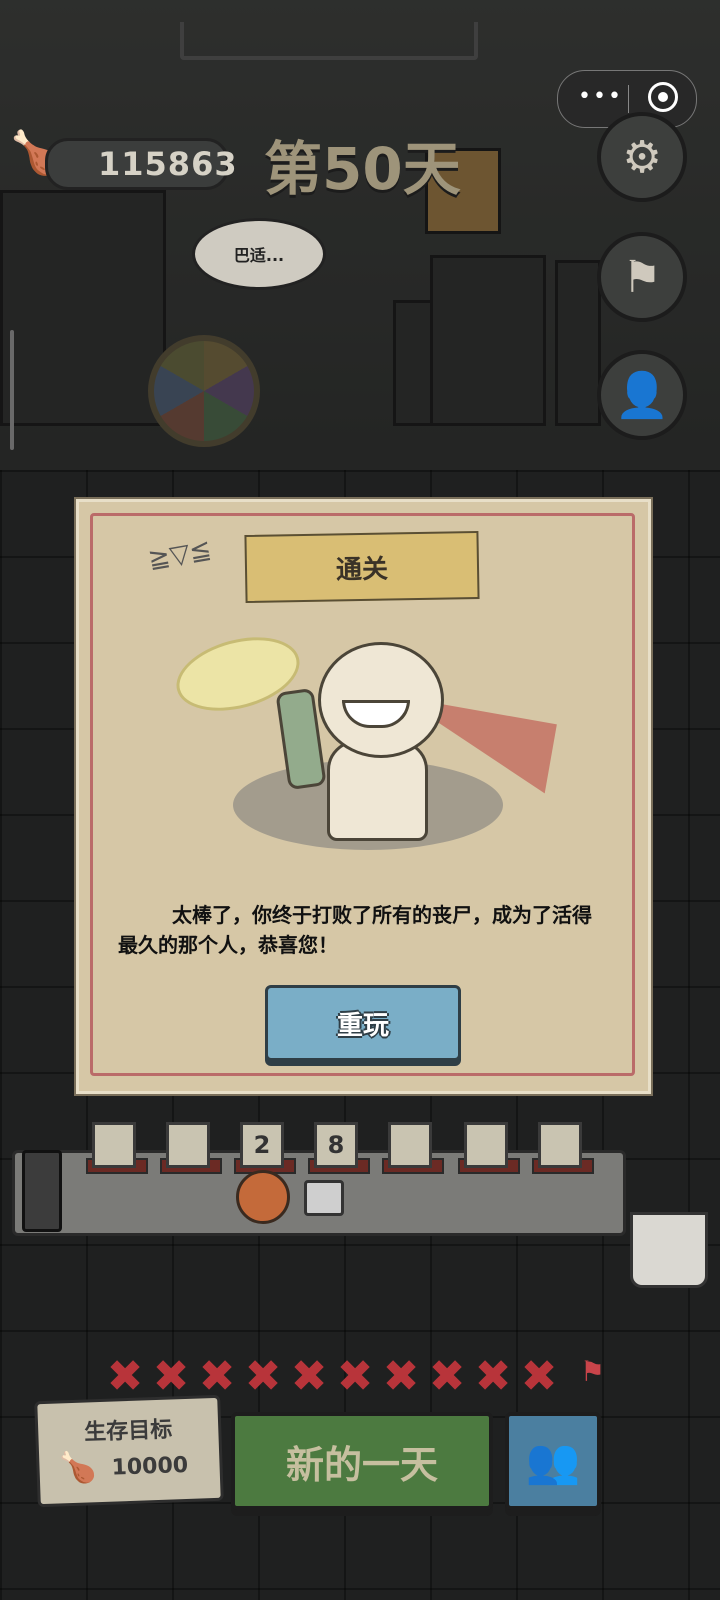 The width and height of the screenshot is (720, 1600). What do you see at coordinates (129, 1451) in the screenshot?
I see `survival-goal-card: 生存目标 🍗 10000` at bounding box center [129, 1451].